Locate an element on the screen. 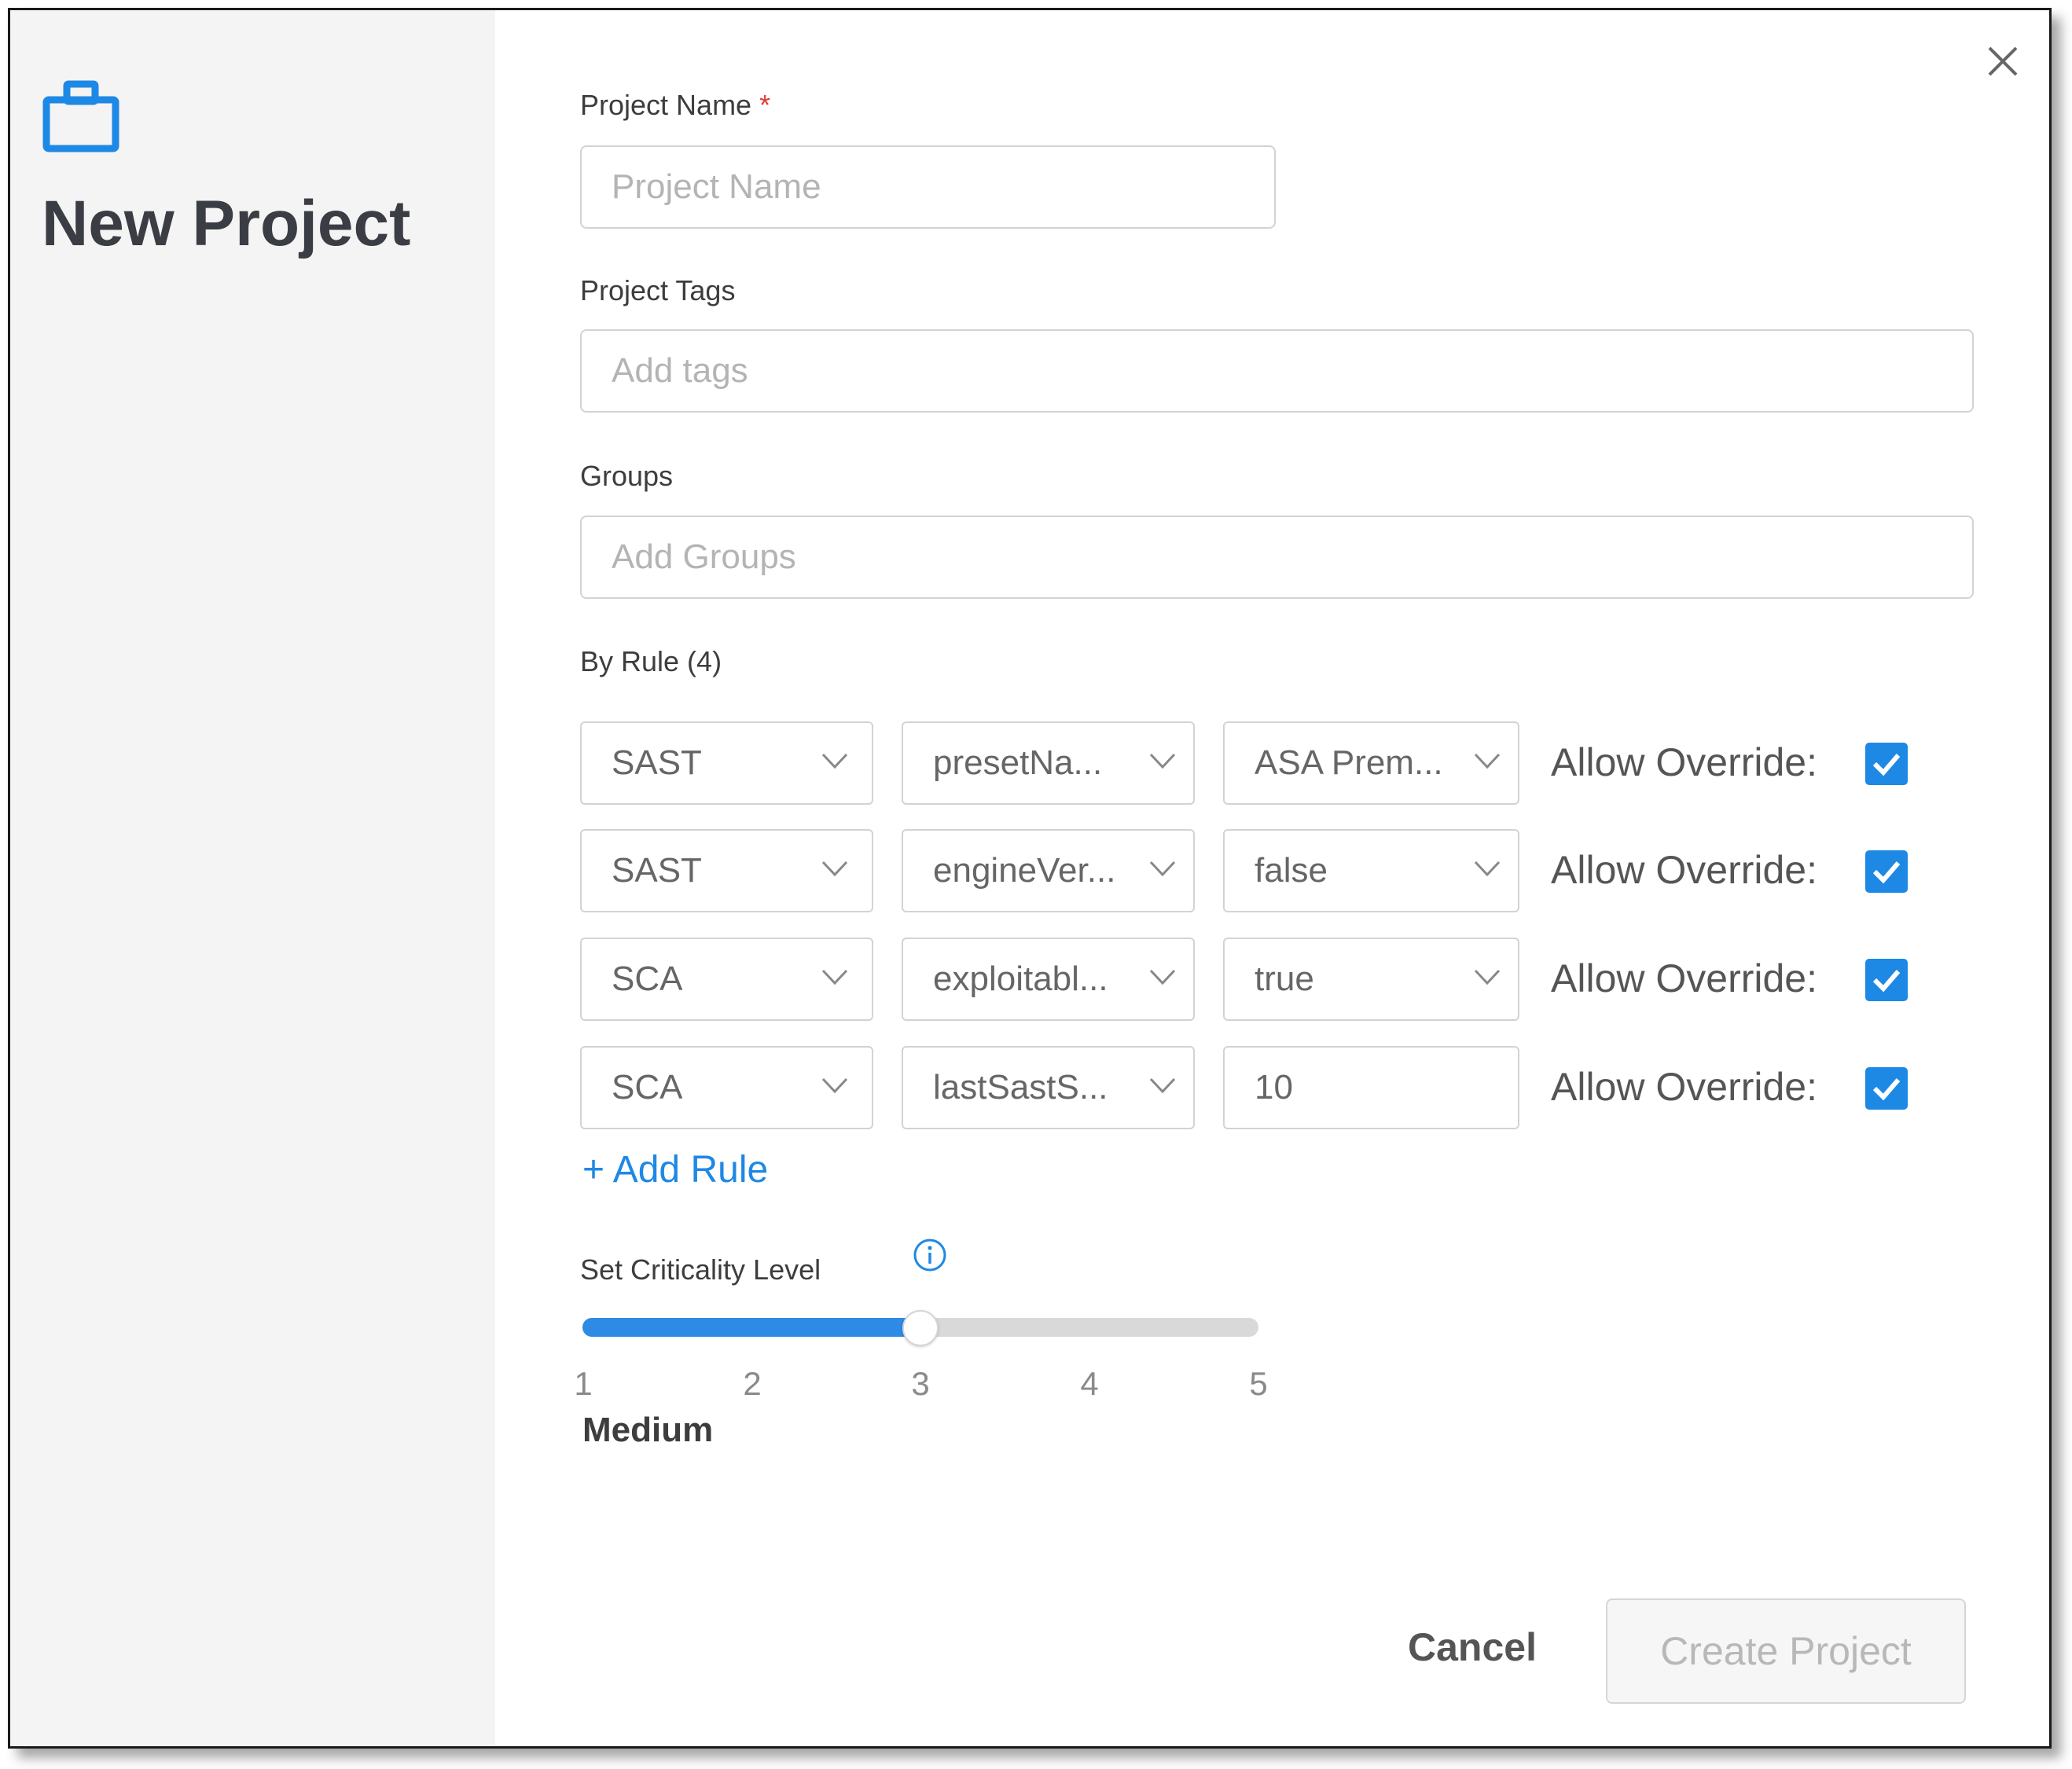 The height and width of the screenshot is (1769, 2072). rule-value-select: false is located at coordinates (1371, 870).